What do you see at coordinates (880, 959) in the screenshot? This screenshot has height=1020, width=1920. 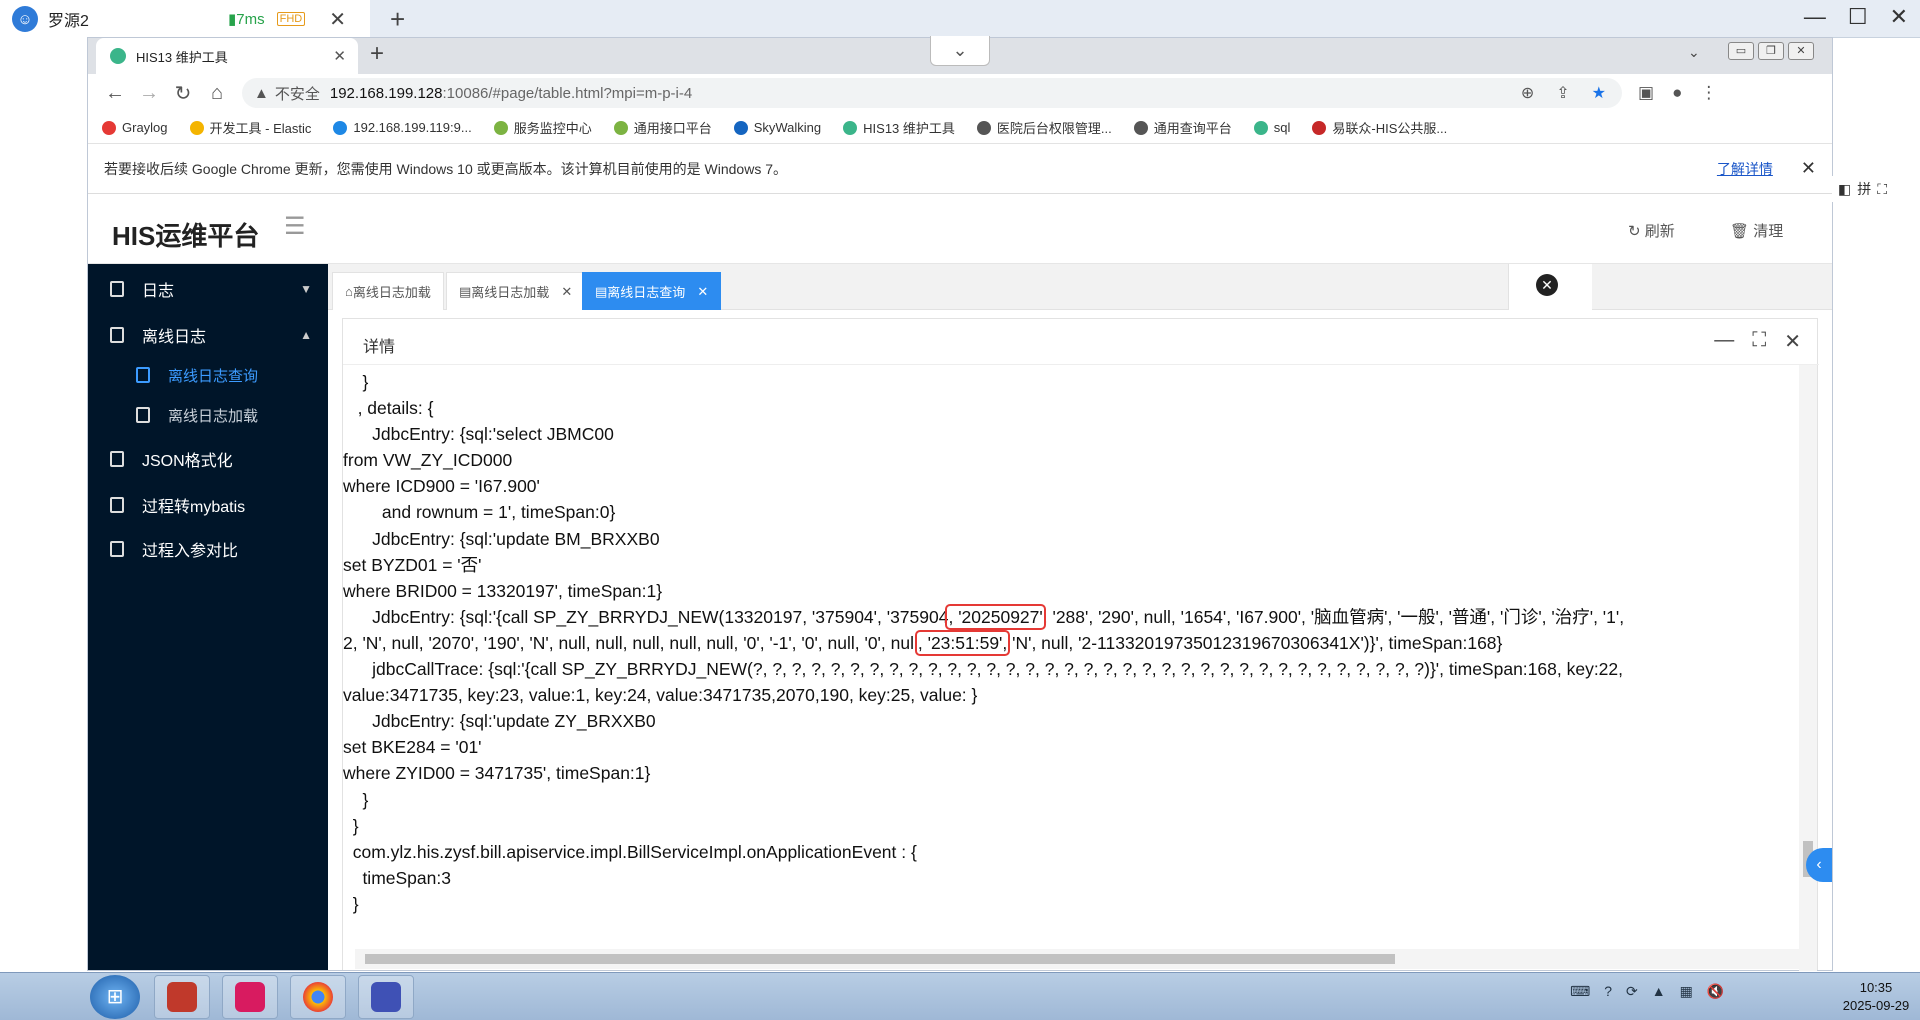 I see `horizontal-scroll-thumb` at bounding box center [880, 959].